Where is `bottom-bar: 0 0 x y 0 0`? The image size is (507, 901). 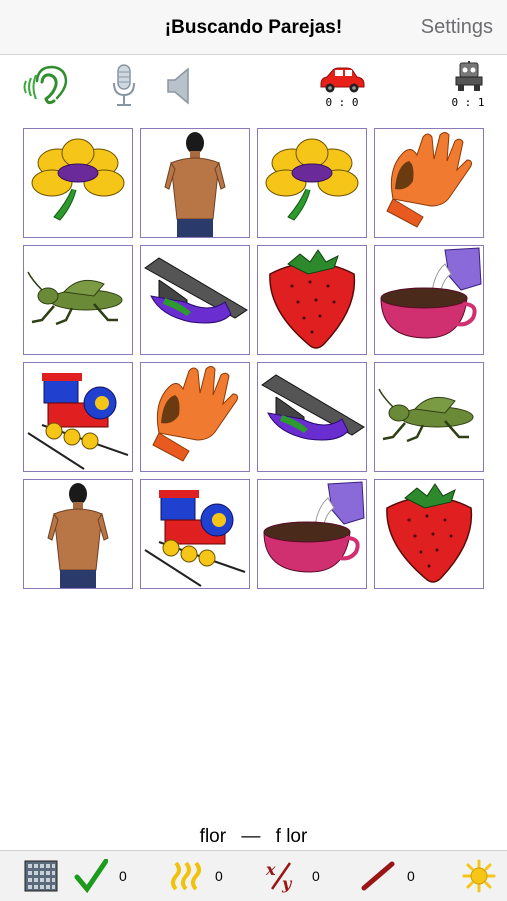 bottom-bar: 0 0 x y 0 0 is located at coordinates (253, 875).